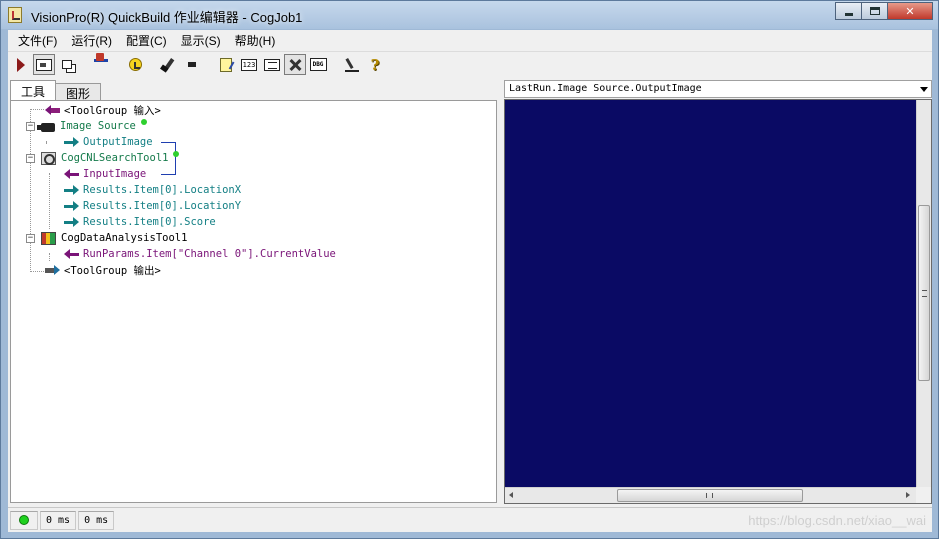 The height and width of the screenshot is (539, 939). I want to click on list-display-button, so click(272, 64).